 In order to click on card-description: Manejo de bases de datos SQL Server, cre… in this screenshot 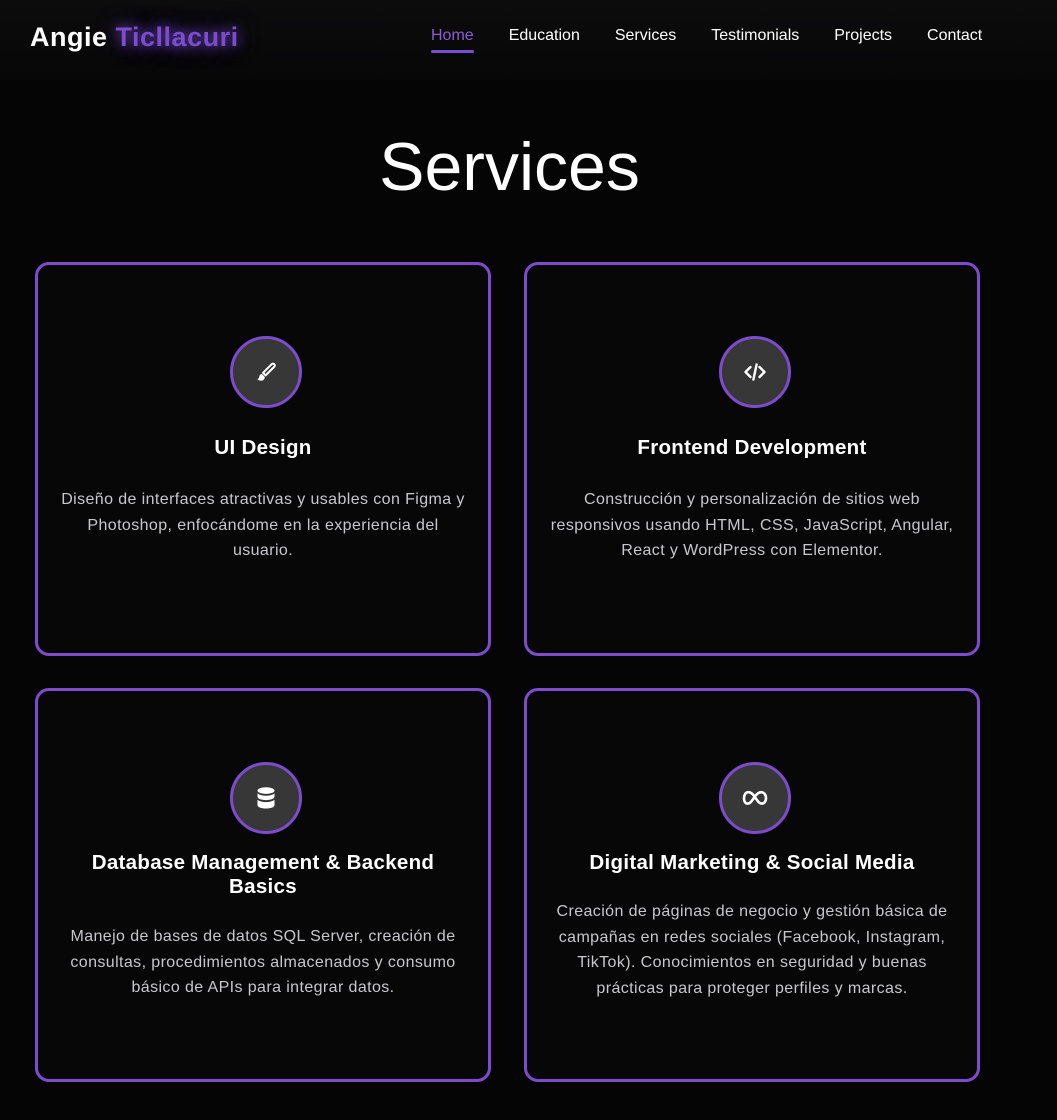, I will do `click(263, 962)`.